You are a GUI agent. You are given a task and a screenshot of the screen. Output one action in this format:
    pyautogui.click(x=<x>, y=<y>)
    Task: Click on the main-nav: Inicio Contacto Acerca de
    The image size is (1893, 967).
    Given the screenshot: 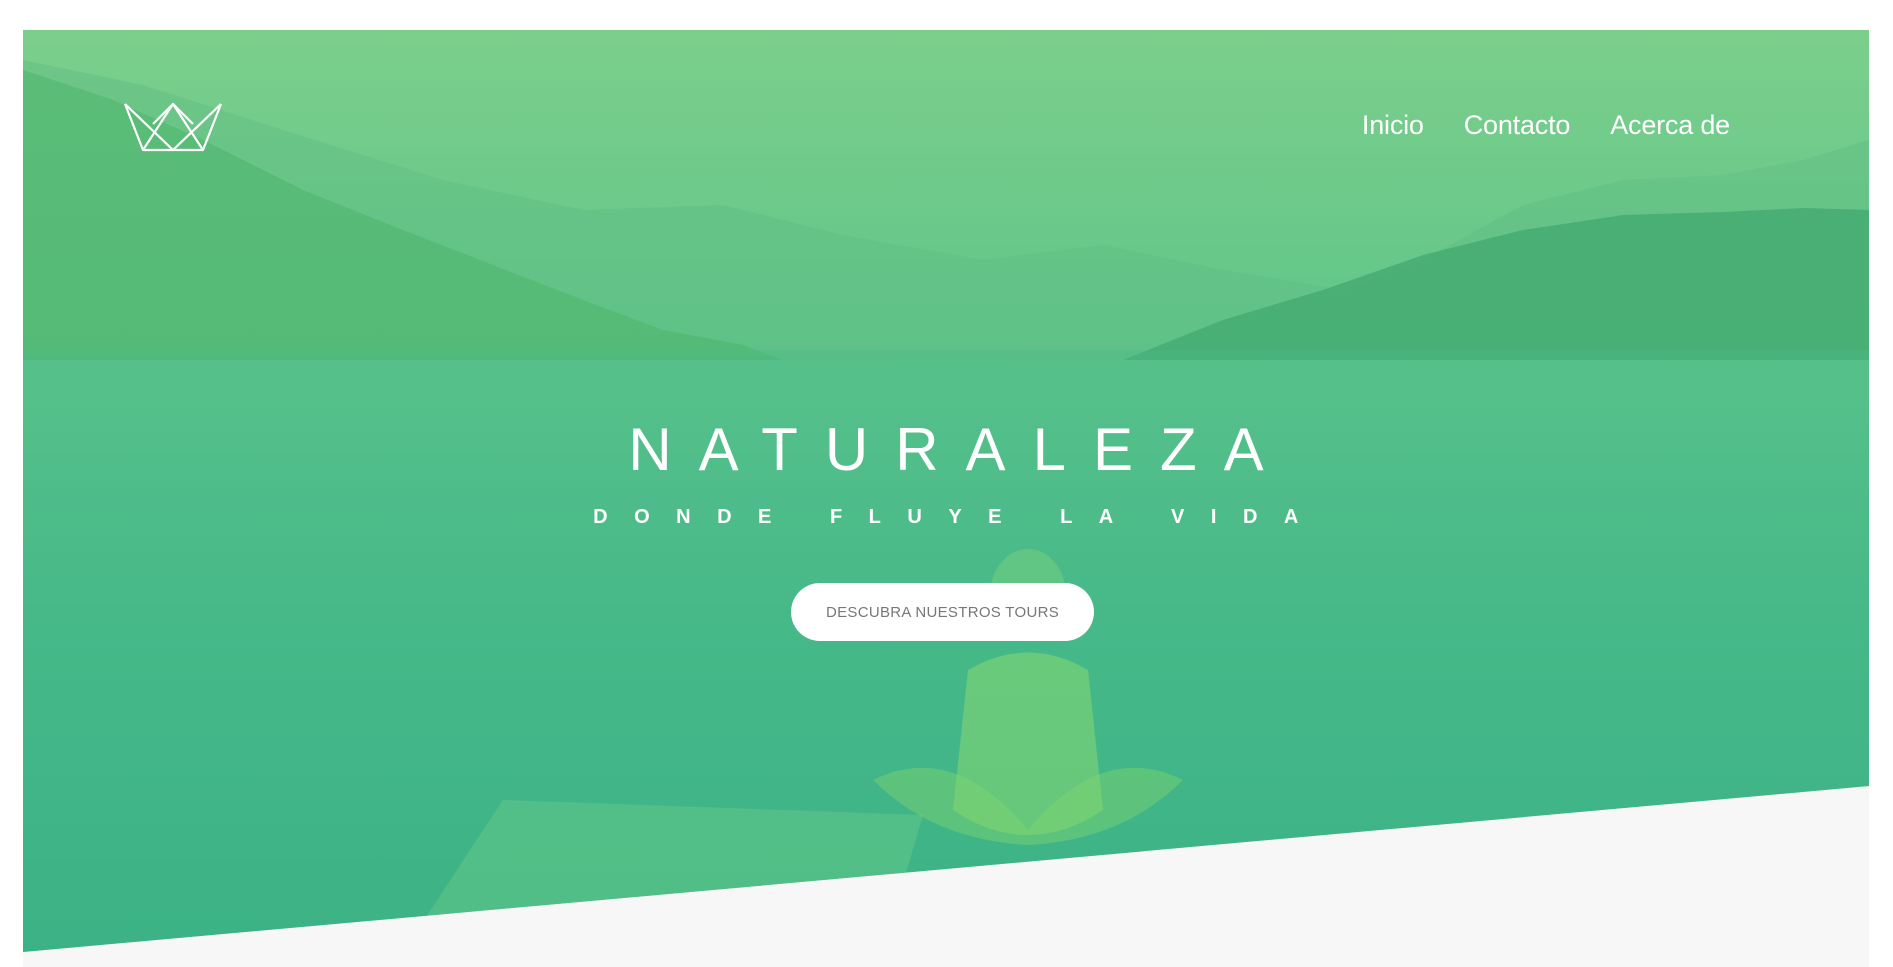 What is the action you would take?
    pyautogui.click(x=1546, y=125)
    